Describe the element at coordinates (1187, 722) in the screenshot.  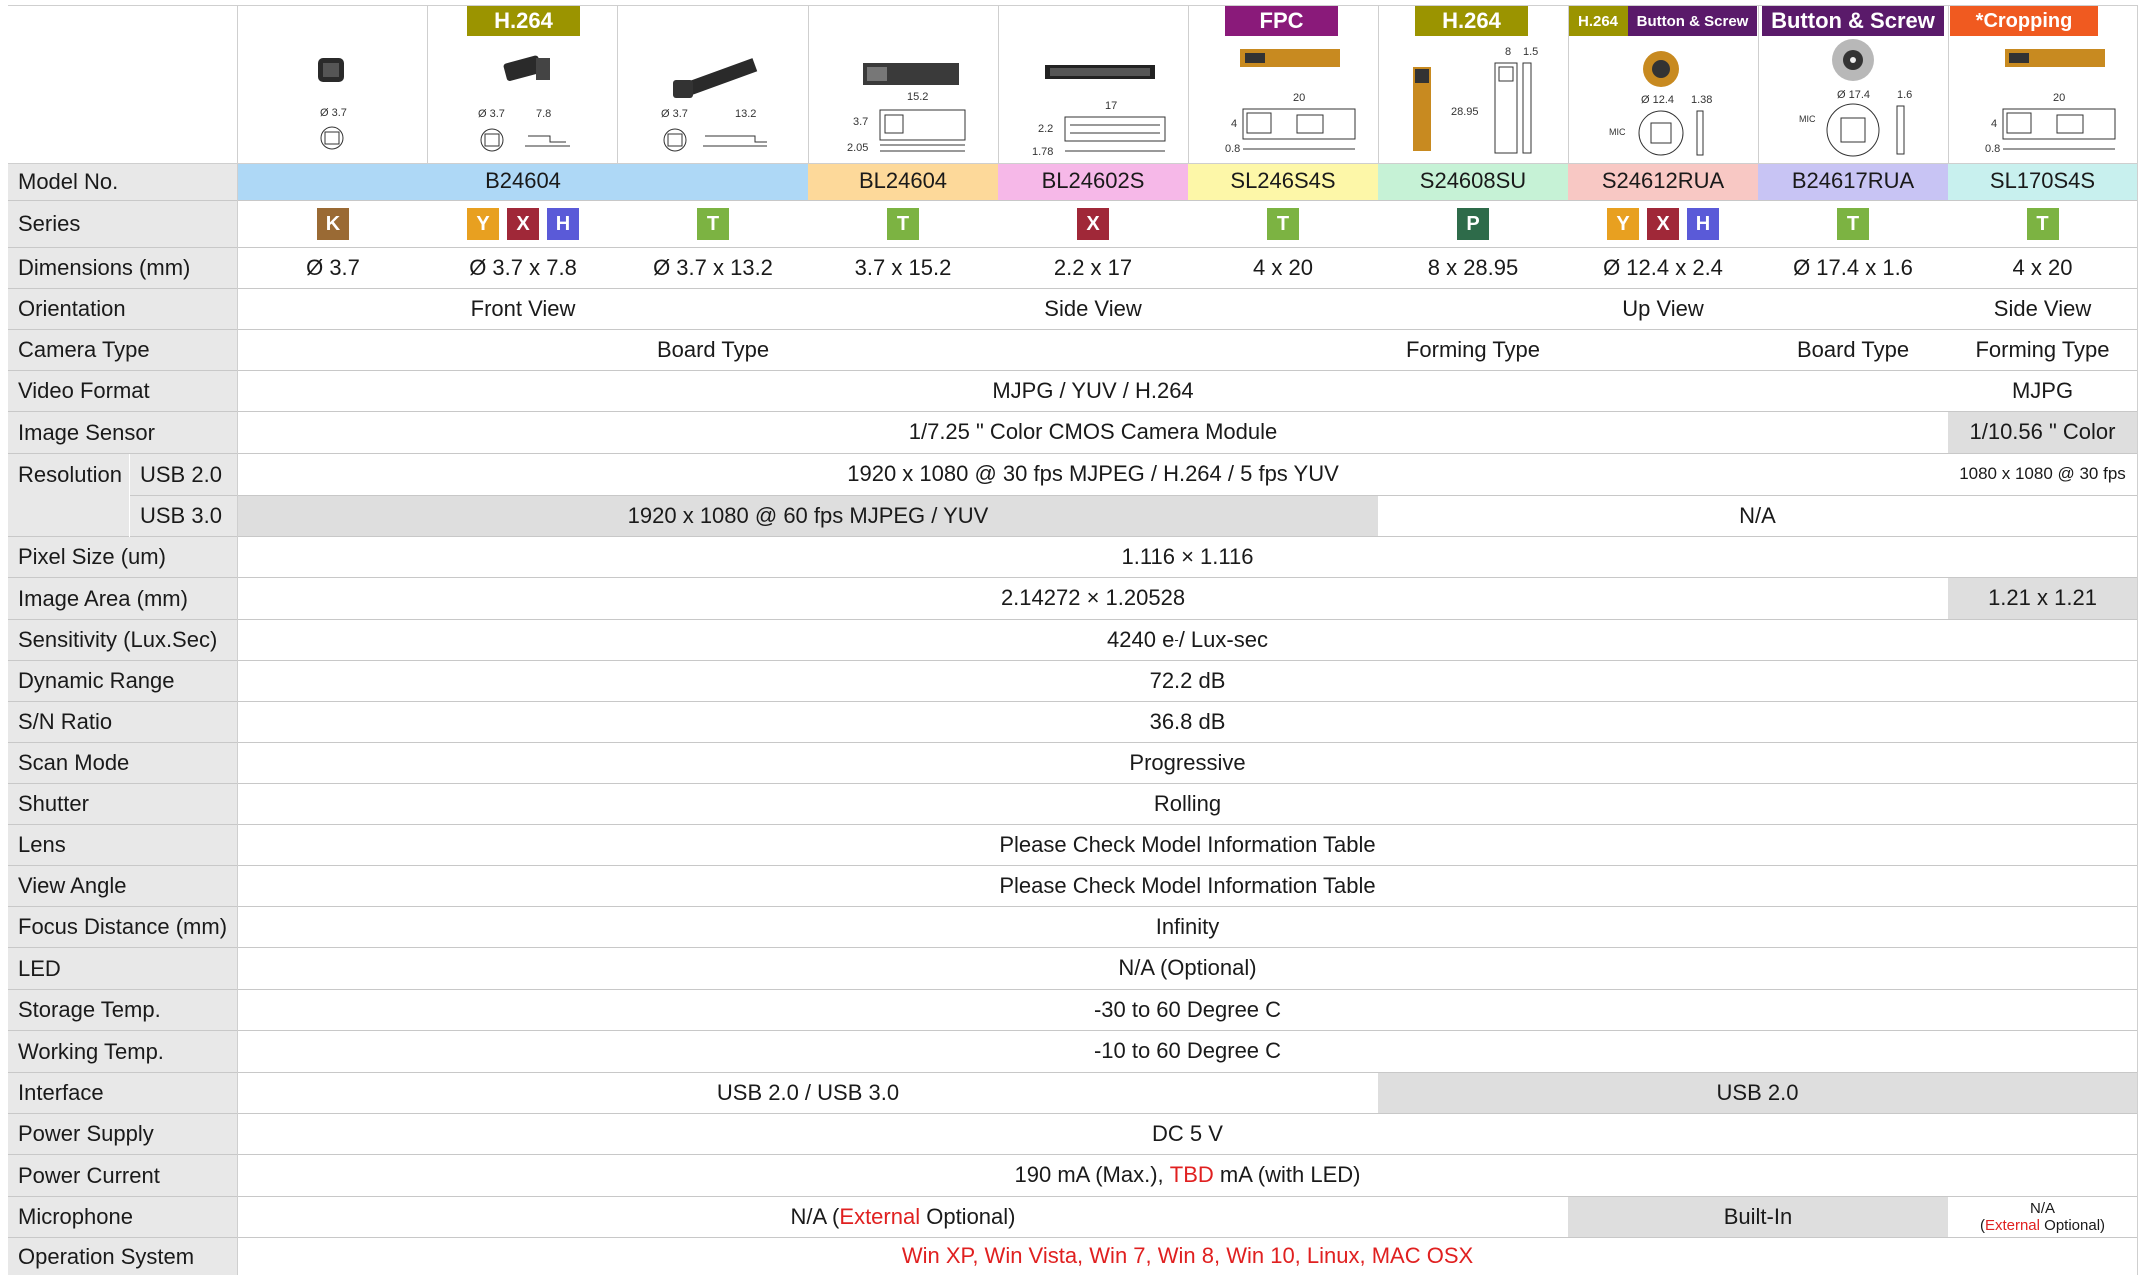
I see `sn-ratio-value: 36.8 dB` at that location.